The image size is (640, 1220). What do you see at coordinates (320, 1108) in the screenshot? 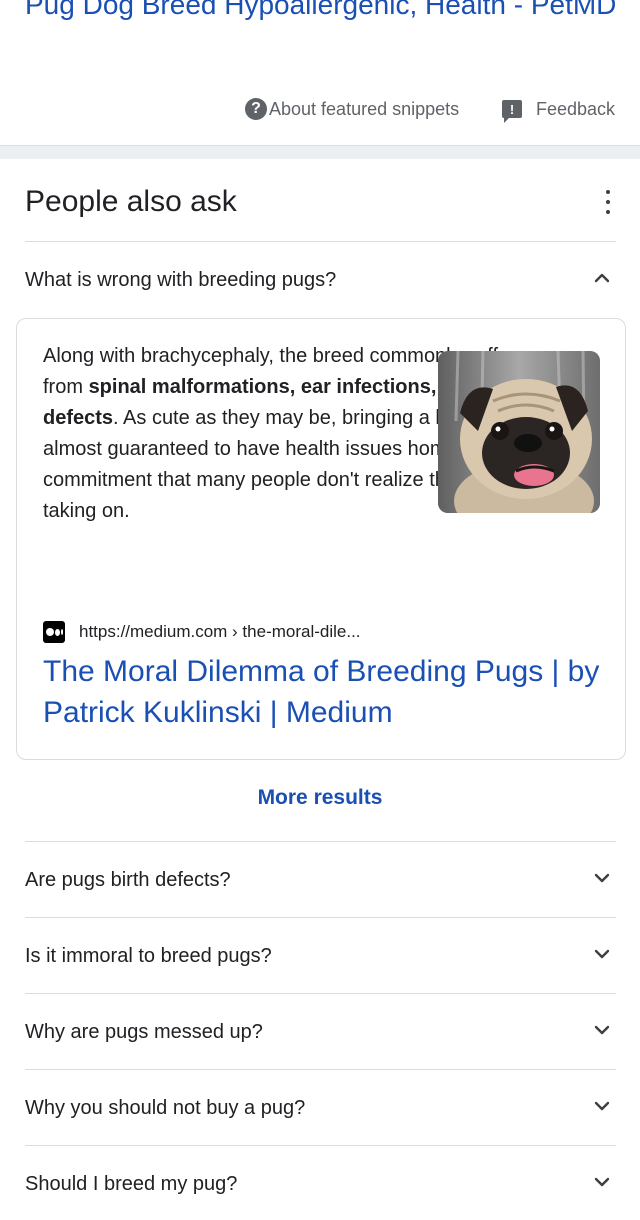
I see `paa-question: Why you should not buy a pug?` at bounding box center [320, 1108].